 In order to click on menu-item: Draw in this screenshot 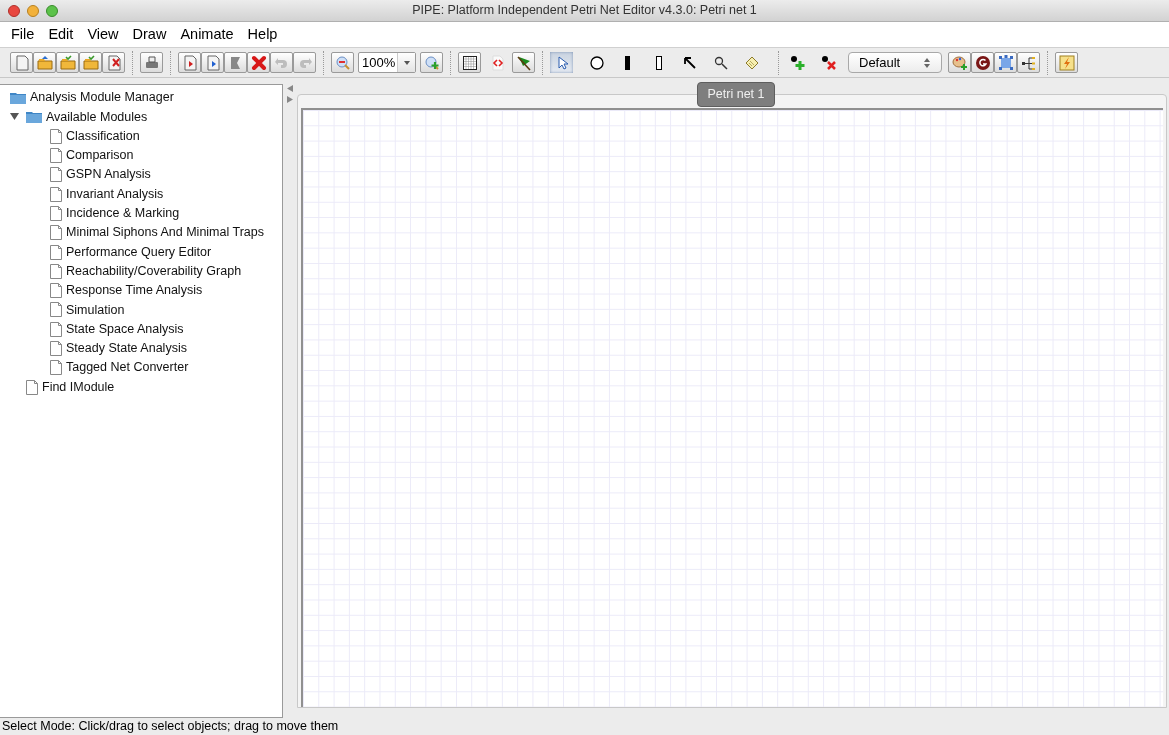, I will do `click(149, 34)`.